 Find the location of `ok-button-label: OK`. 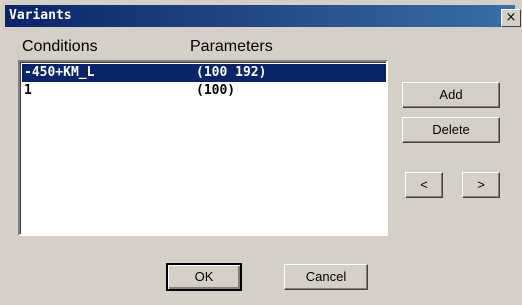

ok-button-label: OK is located at coordinates (204, 276).